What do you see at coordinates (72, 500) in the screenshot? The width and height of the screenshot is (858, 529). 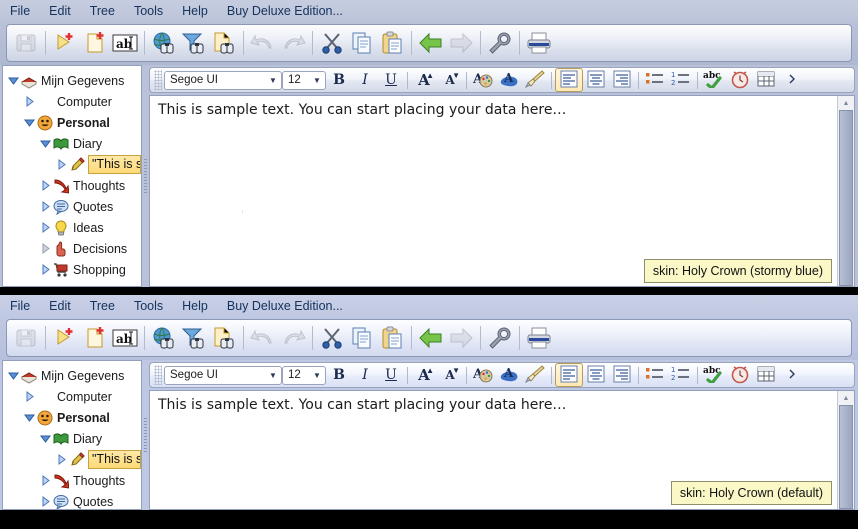 I see `tree-item: Quotes` at bounding box center [72, 500].